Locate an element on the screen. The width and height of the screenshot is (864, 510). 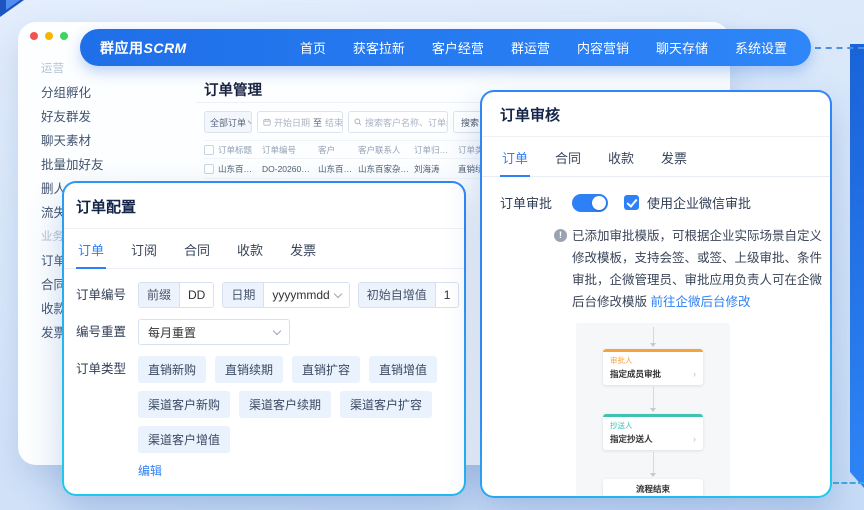
nav-item-group: 群运营 is located at coordinates (530, 47).